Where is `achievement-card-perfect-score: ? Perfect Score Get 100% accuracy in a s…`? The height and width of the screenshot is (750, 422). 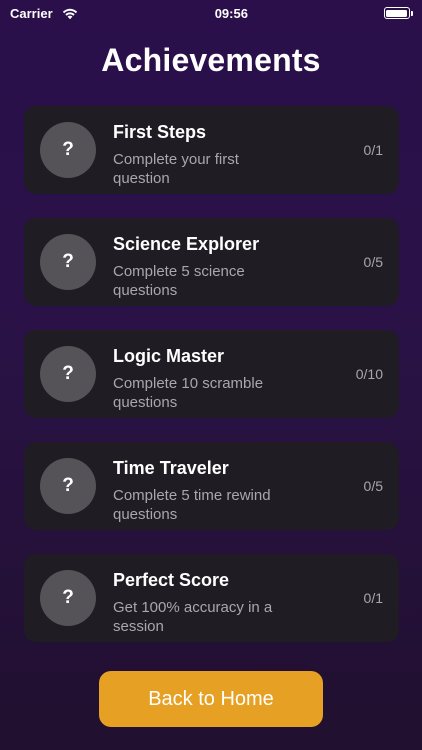
achievement-card-perfect-score: ? Perfect Score Get 100% accuracy in a s… is located at coordinates (211, 598).